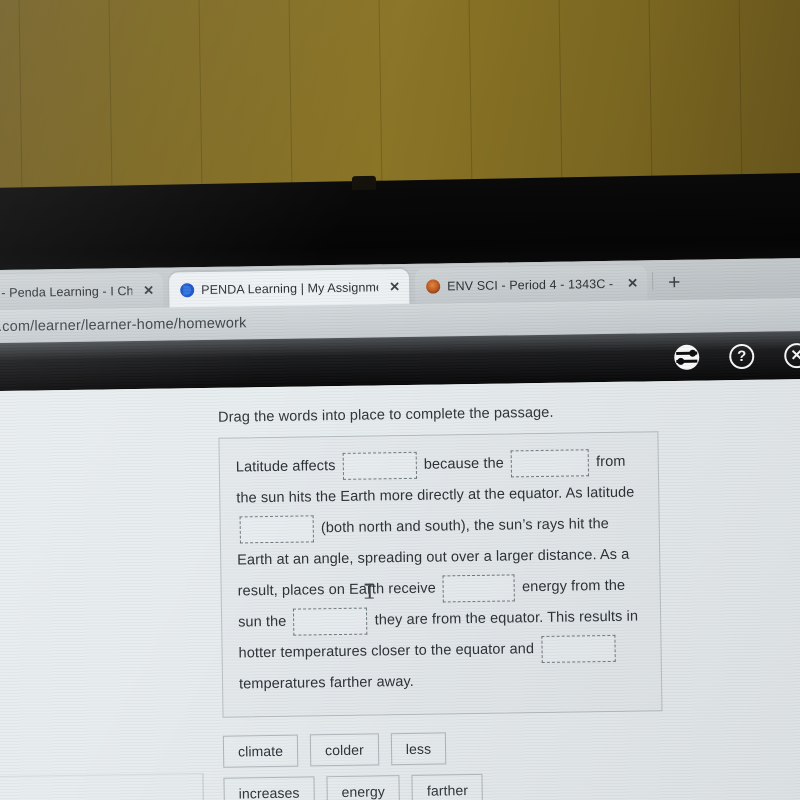  I want to click on url-text: rning.com/learner/learner-home/homework, so click(123, 325).